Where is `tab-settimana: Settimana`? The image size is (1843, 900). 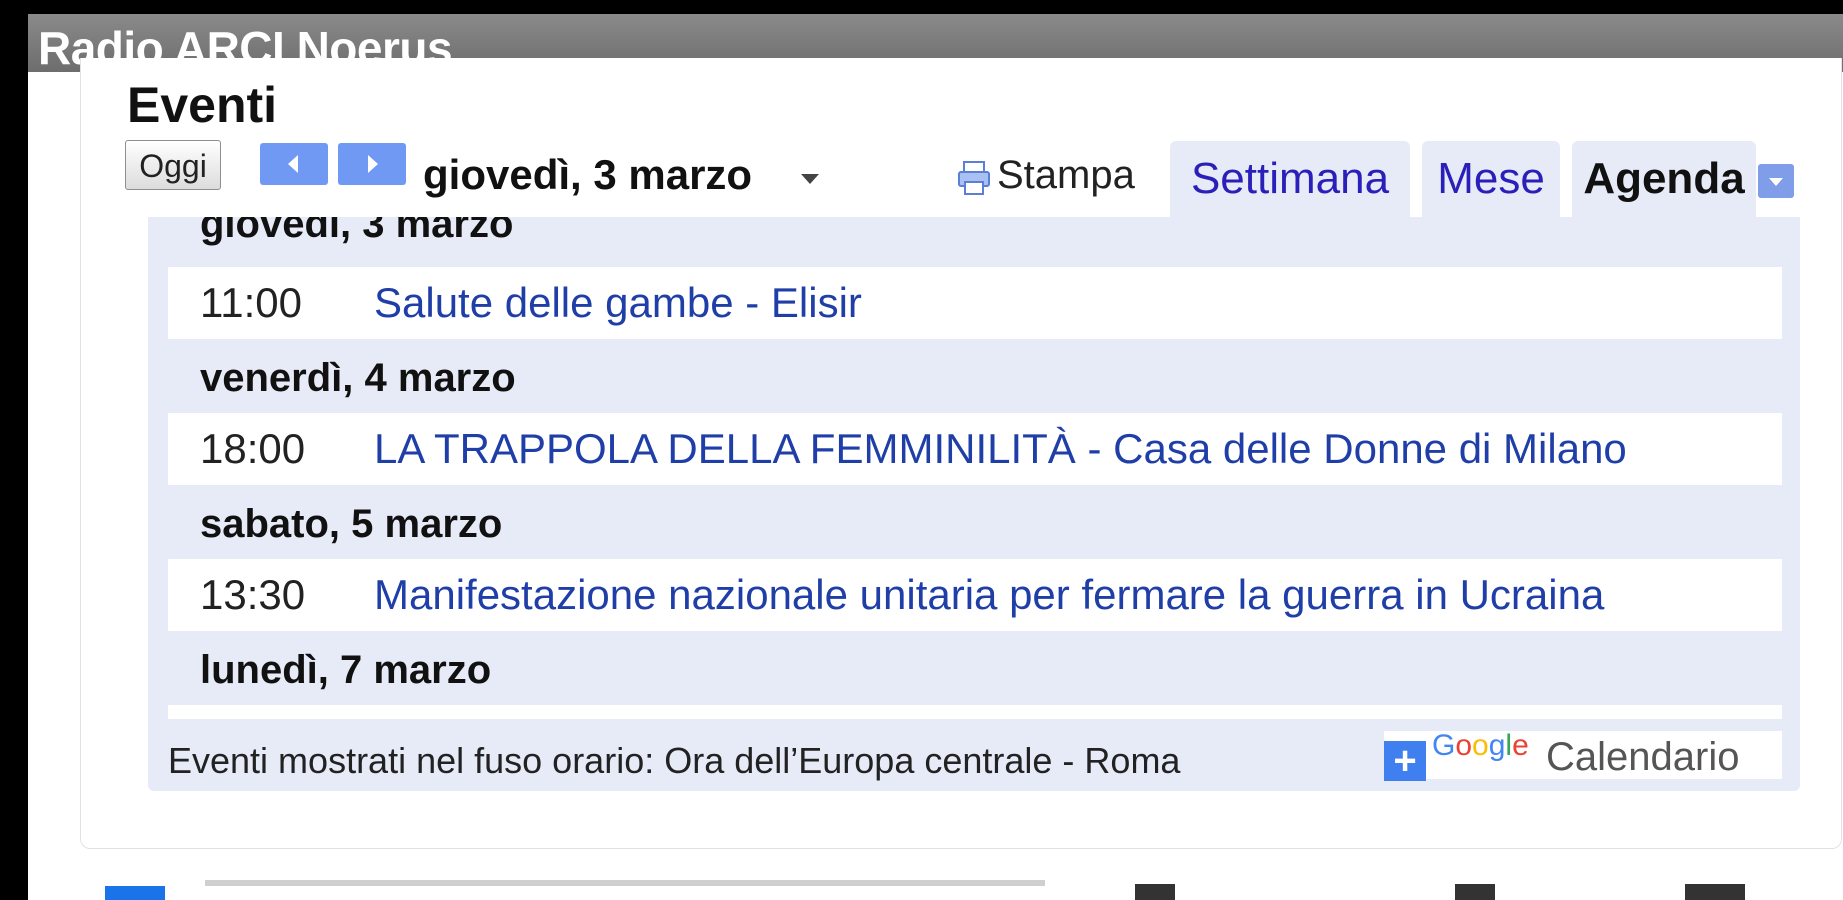 tab-settimana: Settimana is located at coordinates (1290, 179).